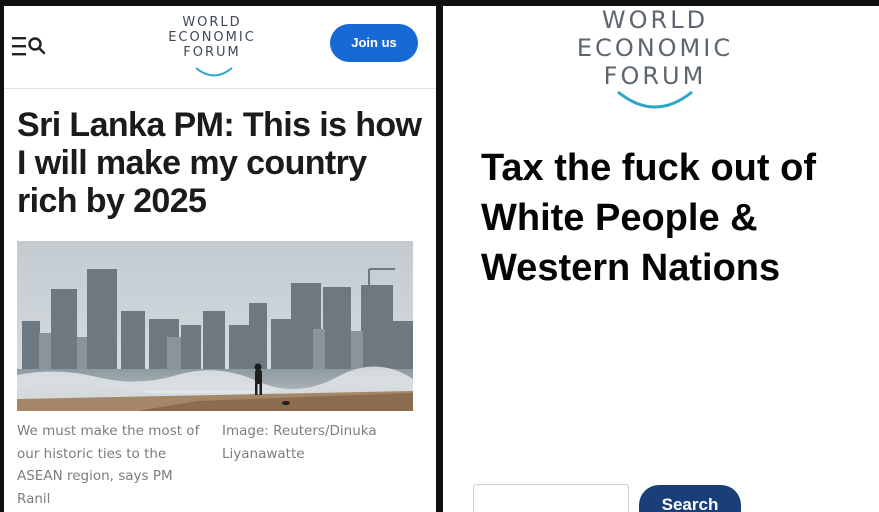 Image resolution: width=879 pixels, height=512 pixels. What do you see at coordinates (29, 47) in the screenshot?
I see `menu-search-icon` at bounding box center [29, 47].